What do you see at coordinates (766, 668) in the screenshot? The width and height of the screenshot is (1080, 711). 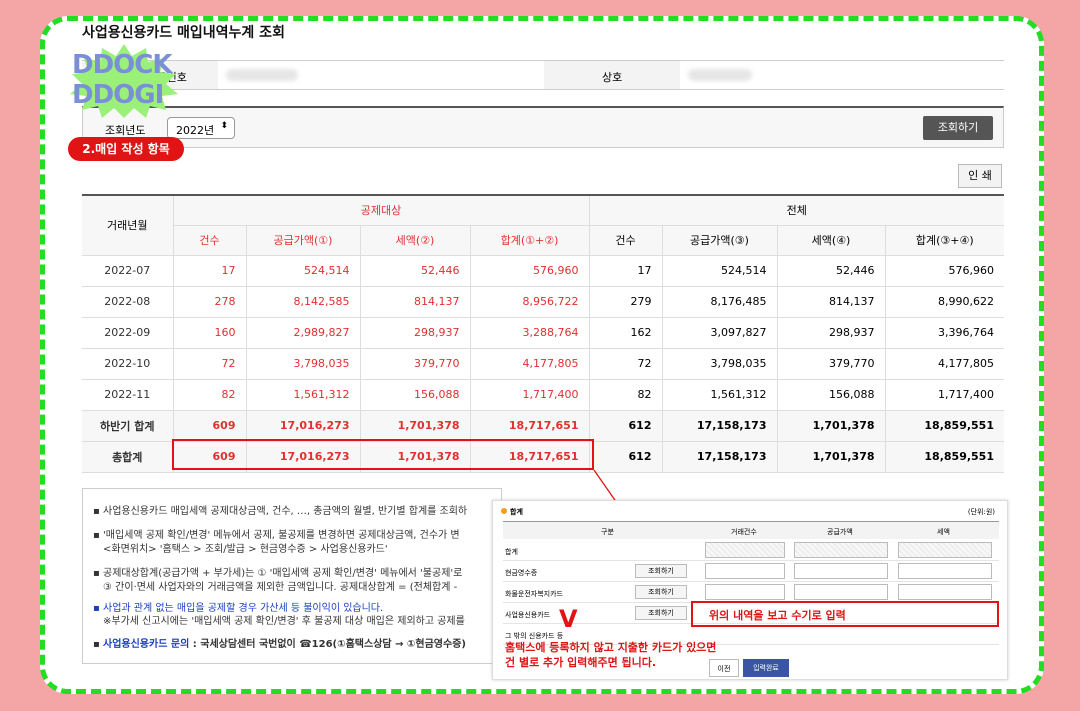 I see `complete-button: 입력완료` at bounding box center [766, 668].